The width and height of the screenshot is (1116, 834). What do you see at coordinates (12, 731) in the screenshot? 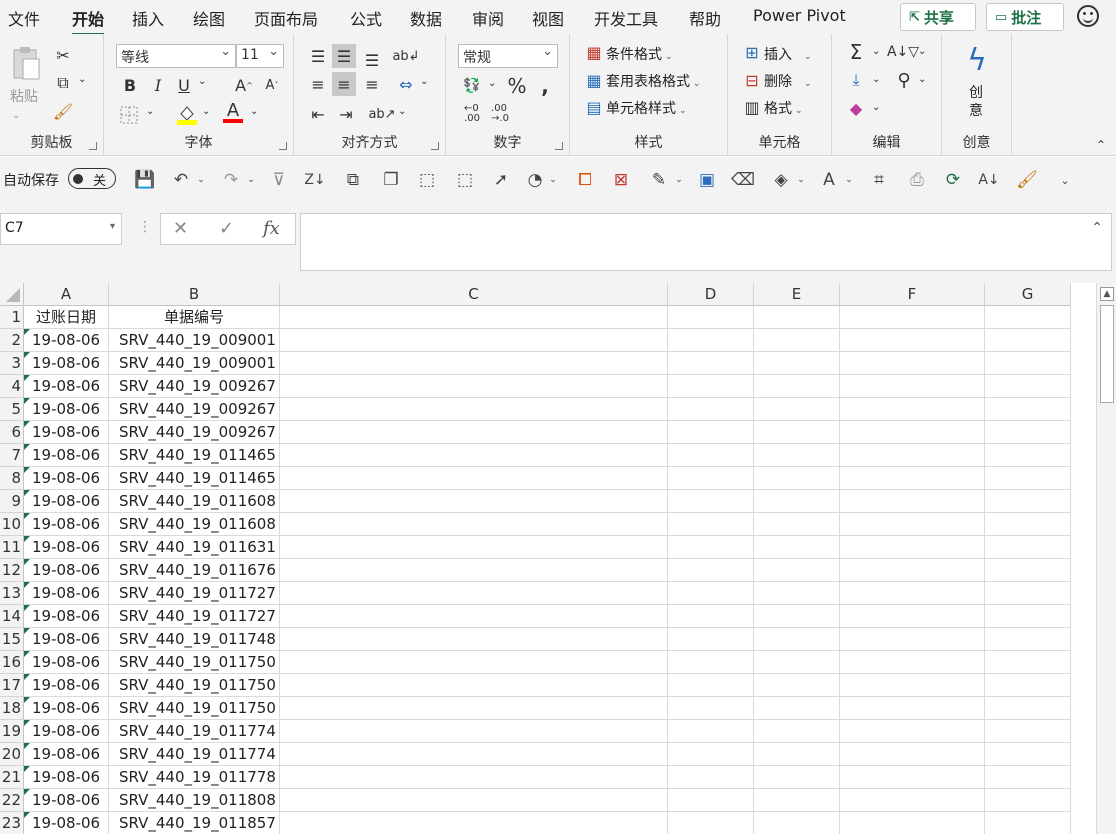
I see `row-header: 19` at bounding box center [12, 731].